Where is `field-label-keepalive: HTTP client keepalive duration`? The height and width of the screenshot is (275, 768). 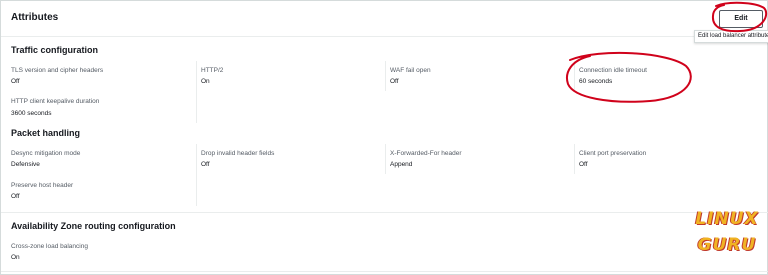
field-label-keepalive: HTTP client keepalive duration is located at coordinates (55, 101).